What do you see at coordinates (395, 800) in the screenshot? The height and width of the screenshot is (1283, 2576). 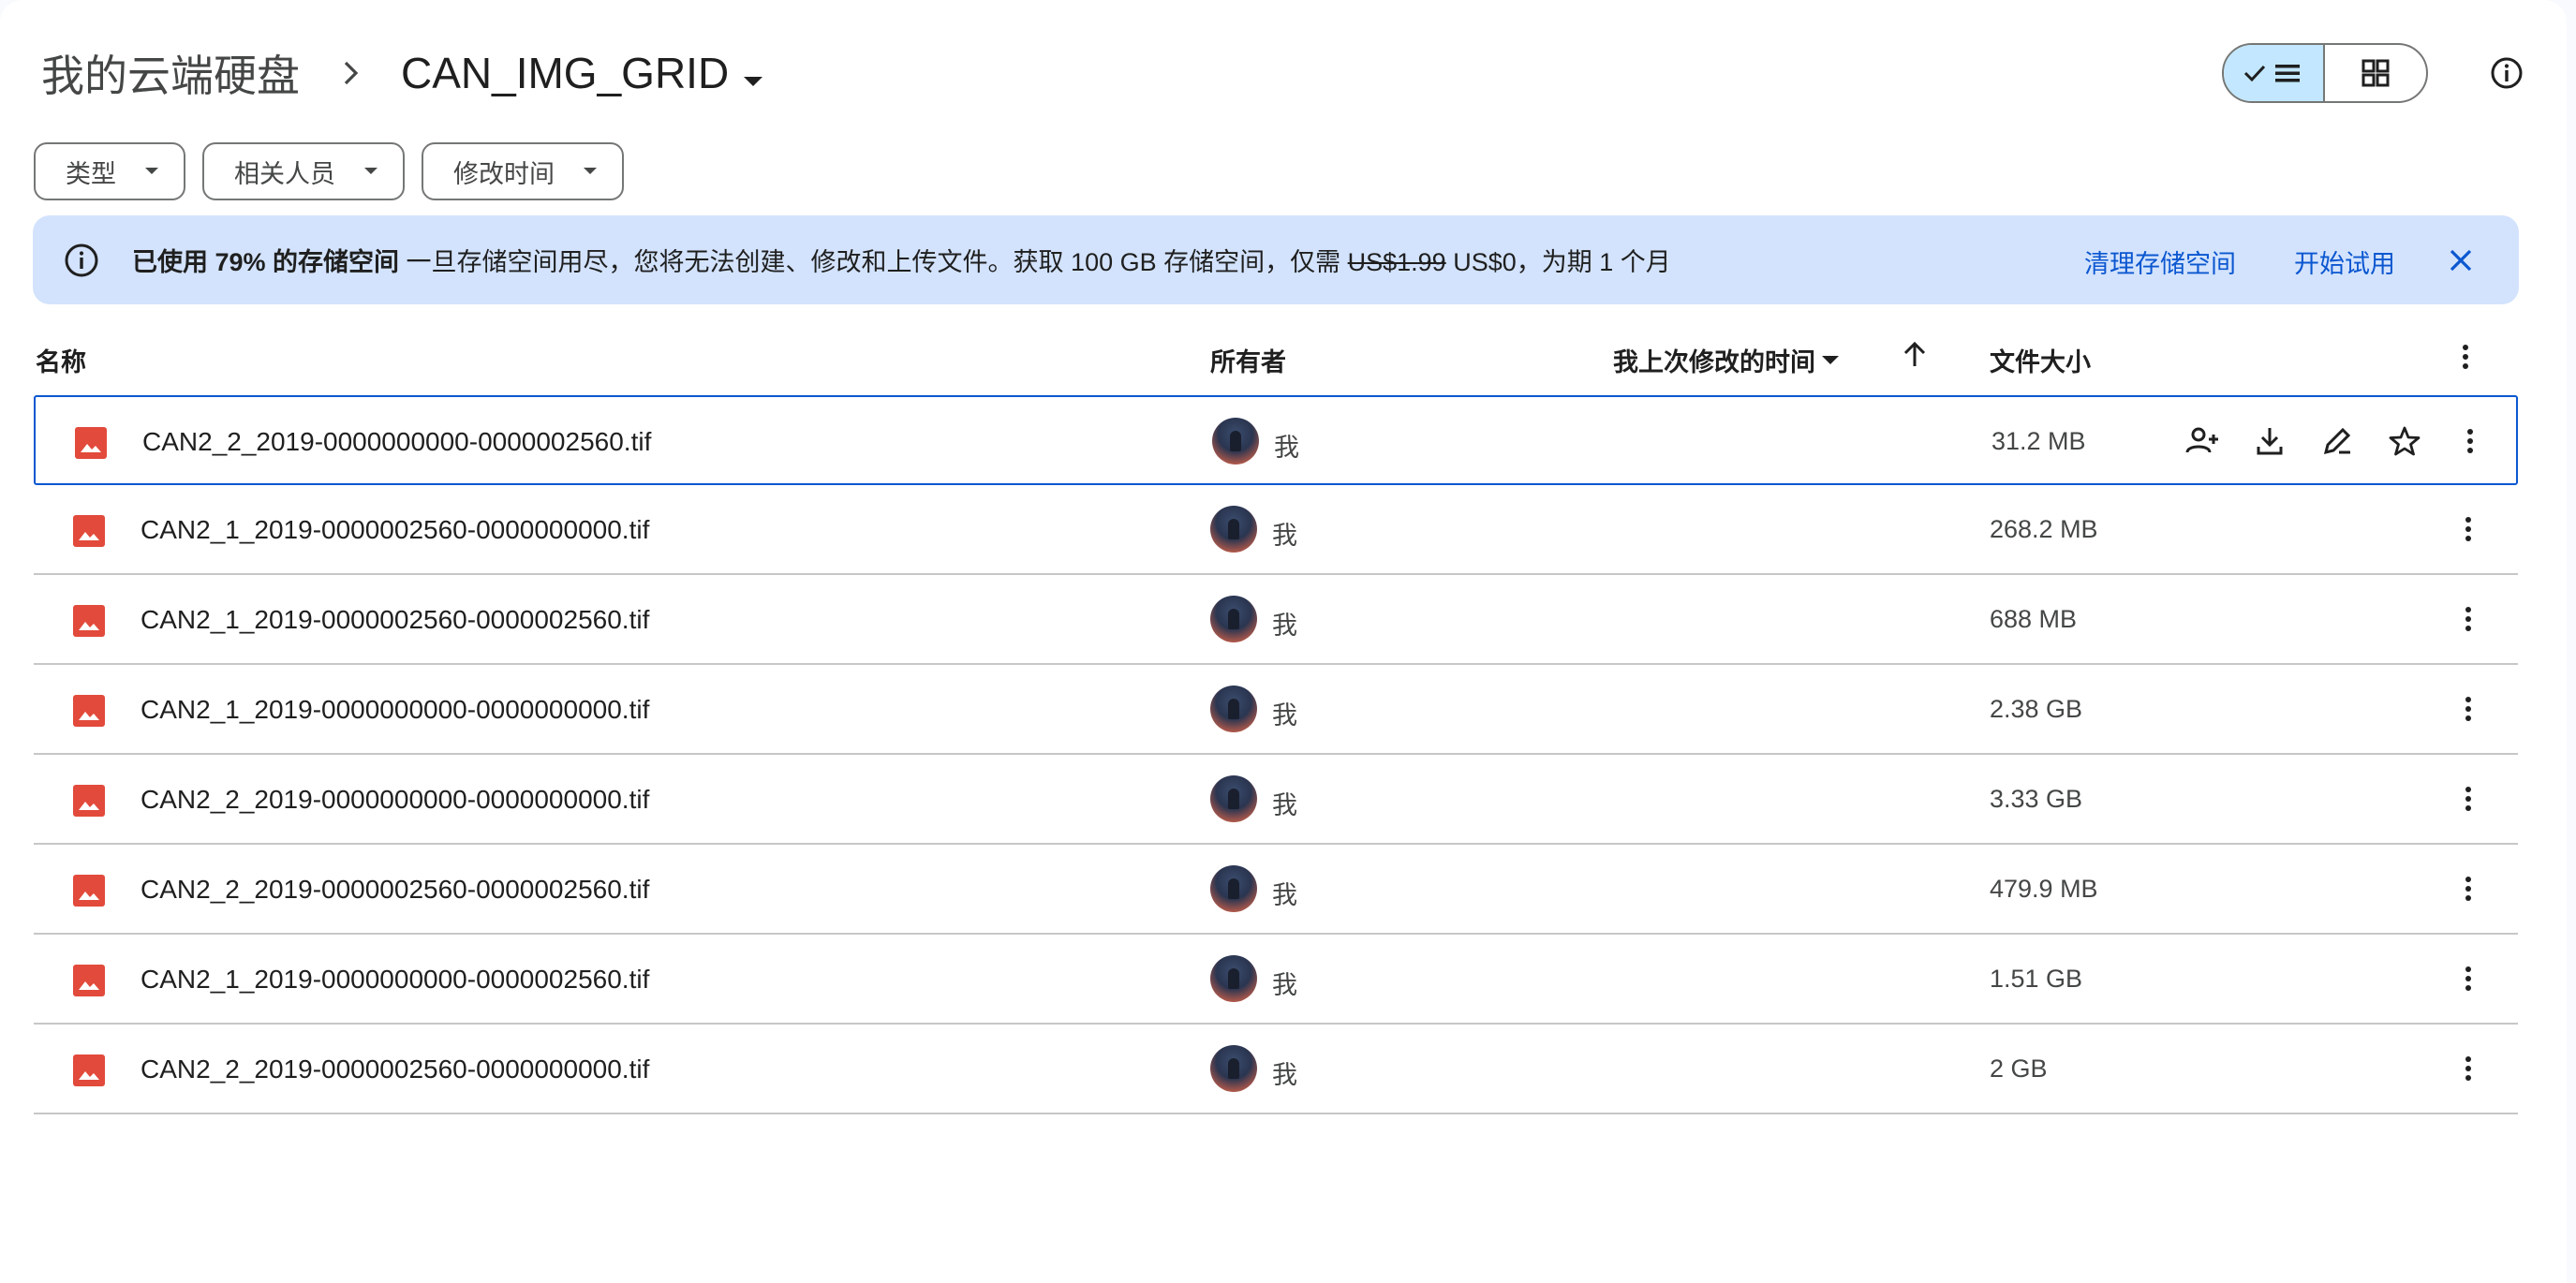 I see `file-name: CAN2_2_2019-0000000000-0000000000.tif` at bounding box center [395, 800].